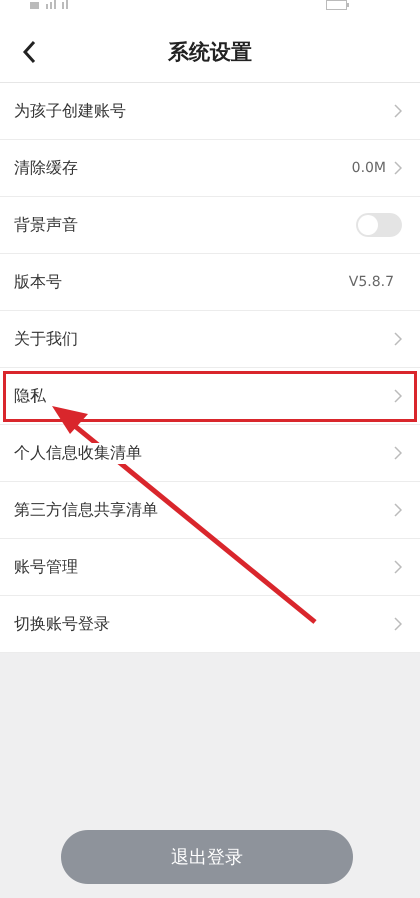 The width and height of the screenshot is (420, 898). Describe the element at coordinates (50, 5) in the screenshot. I see `signal-icon` at that location.